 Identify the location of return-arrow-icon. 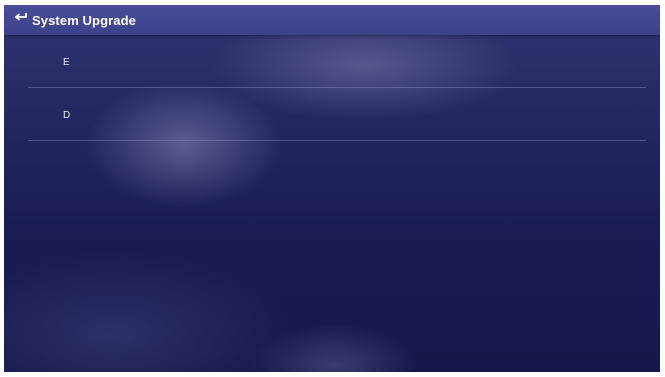
(21, 20).